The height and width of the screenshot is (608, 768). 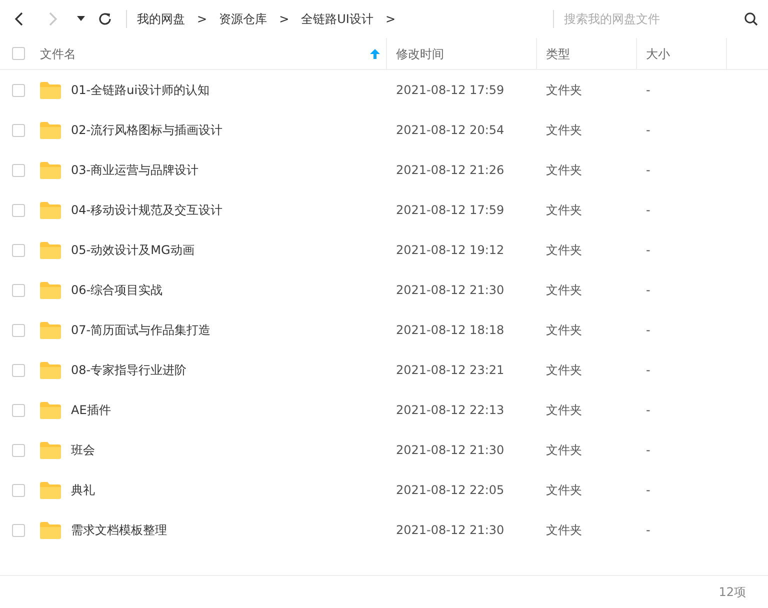 What do you see at coordinates (450, 370) in the screenshot?
I see `modified-time: 2021-08-12 23:21` at bounding box center [450, 370].